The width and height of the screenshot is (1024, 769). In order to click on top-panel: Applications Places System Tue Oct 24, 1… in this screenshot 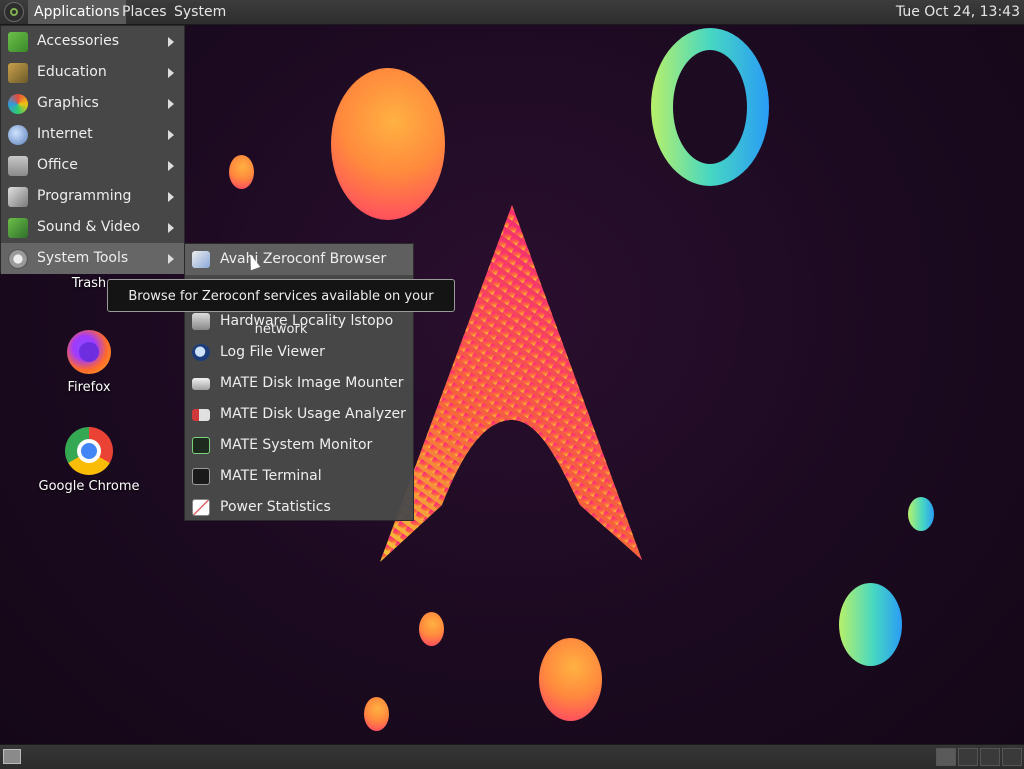, I will do `click(512, 12)`.